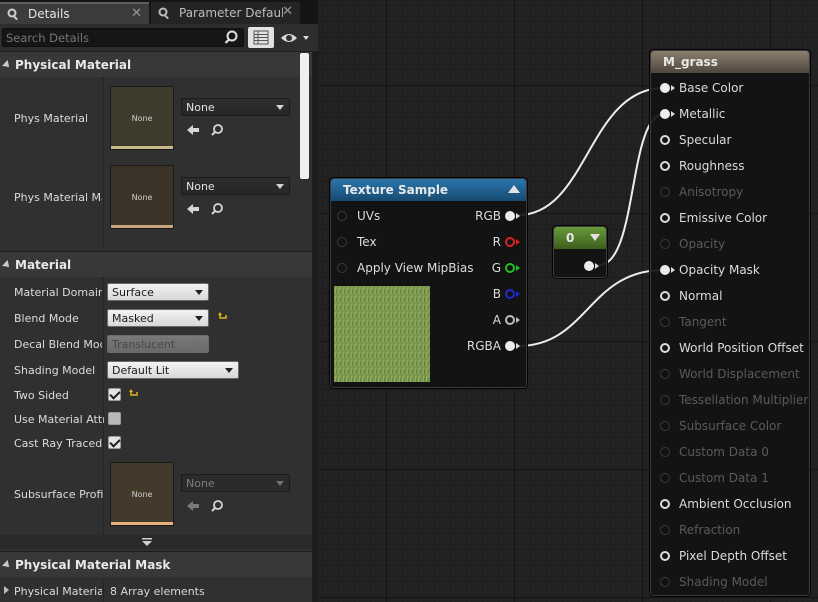 The width and height of the screenshot is (818, 602). What do you see at coordinates (710, 530) in the screenshot?
I see `material-pin-label: Refraction` at bounding box center [710, 530].